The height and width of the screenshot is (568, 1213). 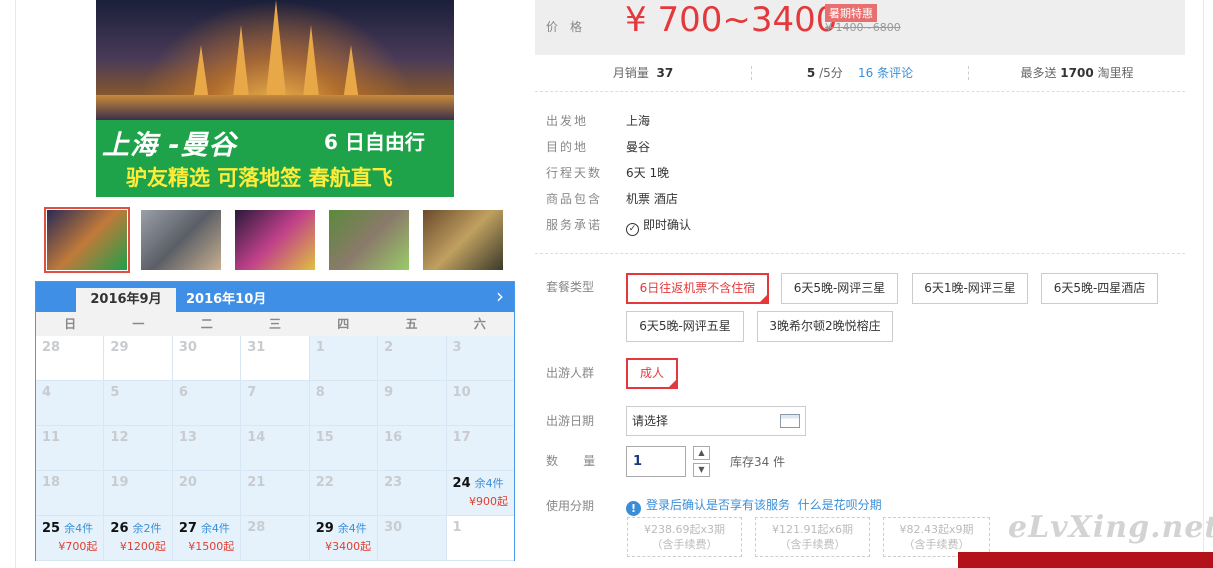 I want to click on day-number: 23, so click(x=393, y=482).